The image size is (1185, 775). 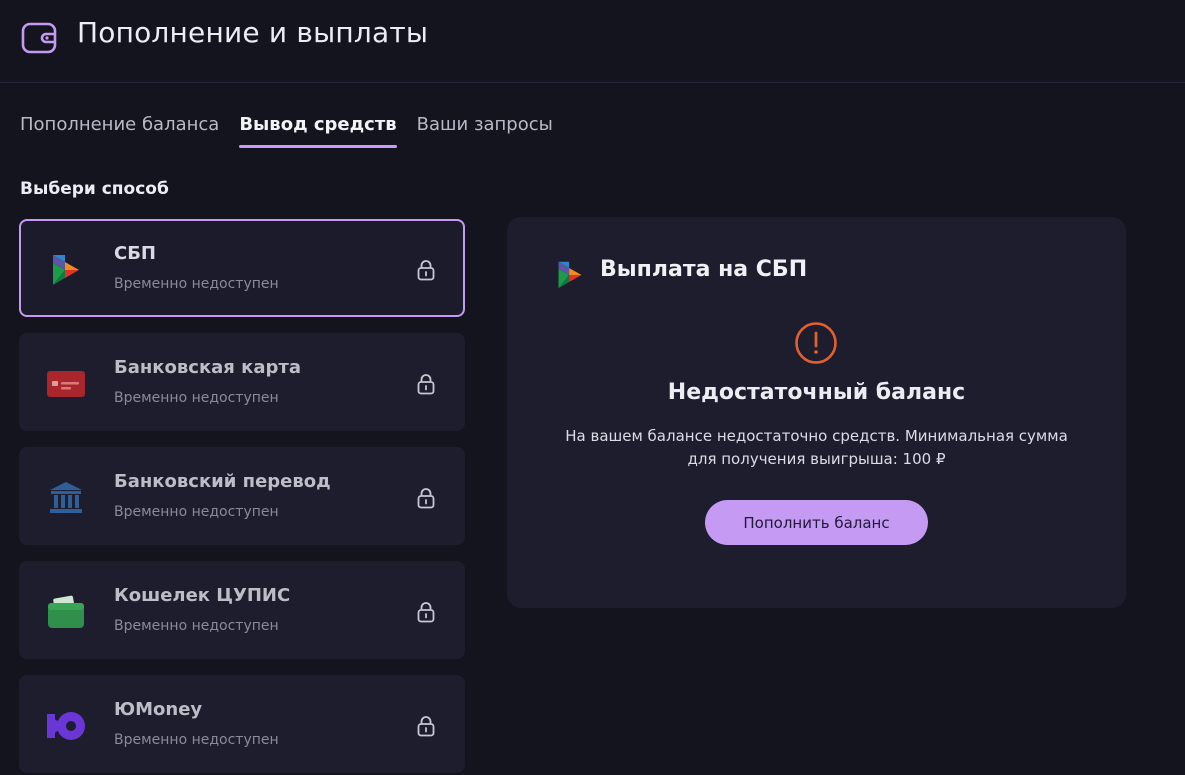 What do you see at coordinates (242, 610) in the screenshot?
I see `method-cupis: Кошелек ЦУПИС Временно недоступен` at bounding box center [242, 610].